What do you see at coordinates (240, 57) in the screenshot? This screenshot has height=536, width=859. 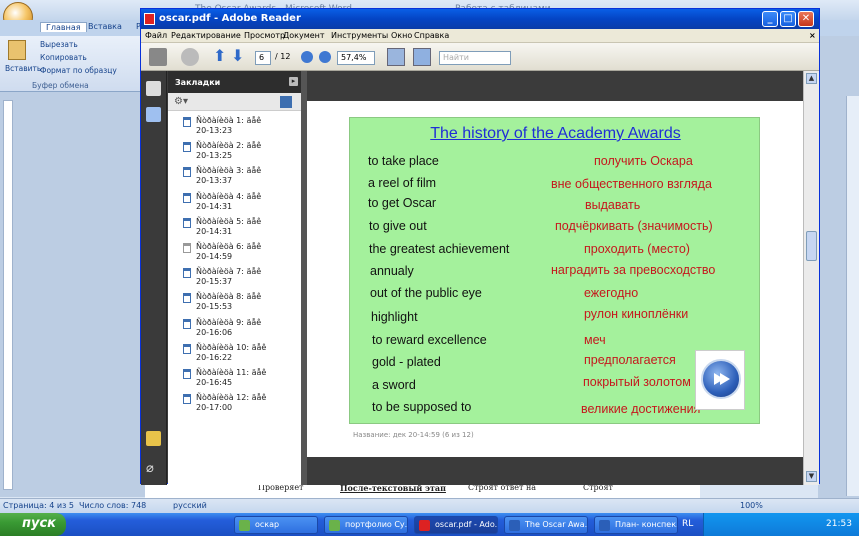 I see `next-page-icon: ⬇` at bounding box center [240, 57].